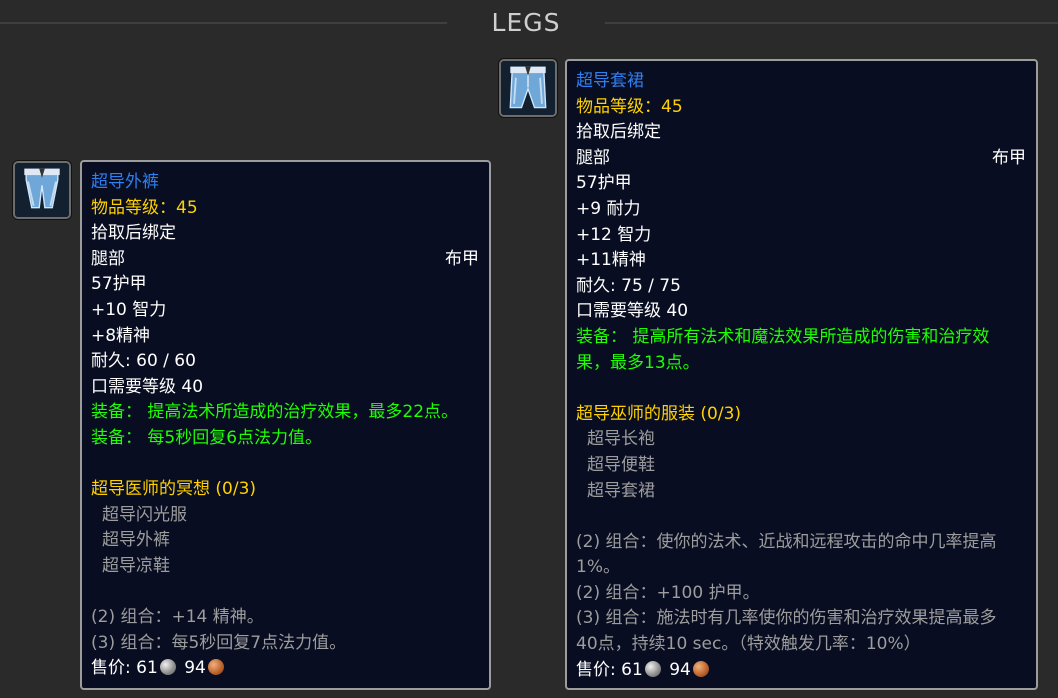 The width and height of the screenshot is (1058, 698). I want to click on item-stat: +12 智力, so click(614, 234).